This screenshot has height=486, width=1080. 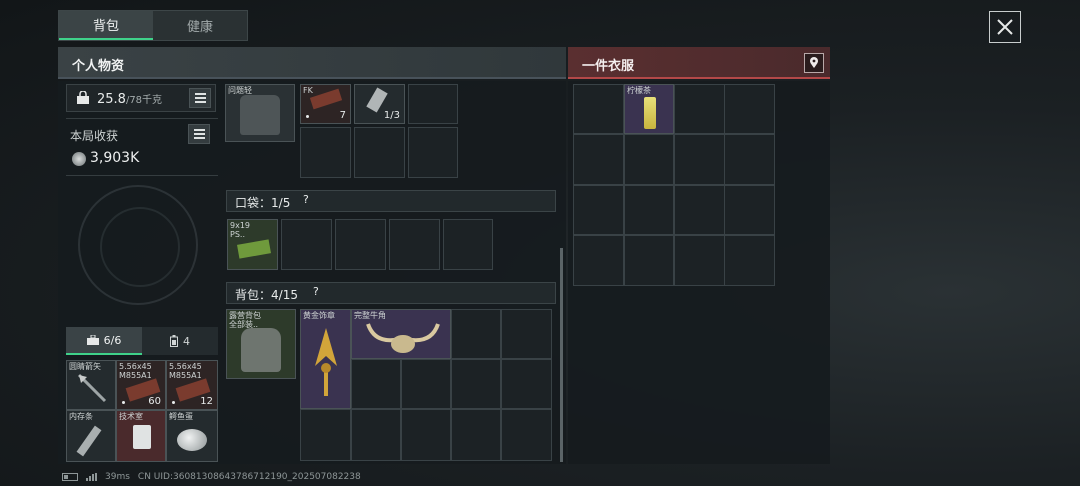 What do you see at coordinates (92, 388) in the screenshot?
I see `arrow-item-icon` at bounding box center [92, 388].